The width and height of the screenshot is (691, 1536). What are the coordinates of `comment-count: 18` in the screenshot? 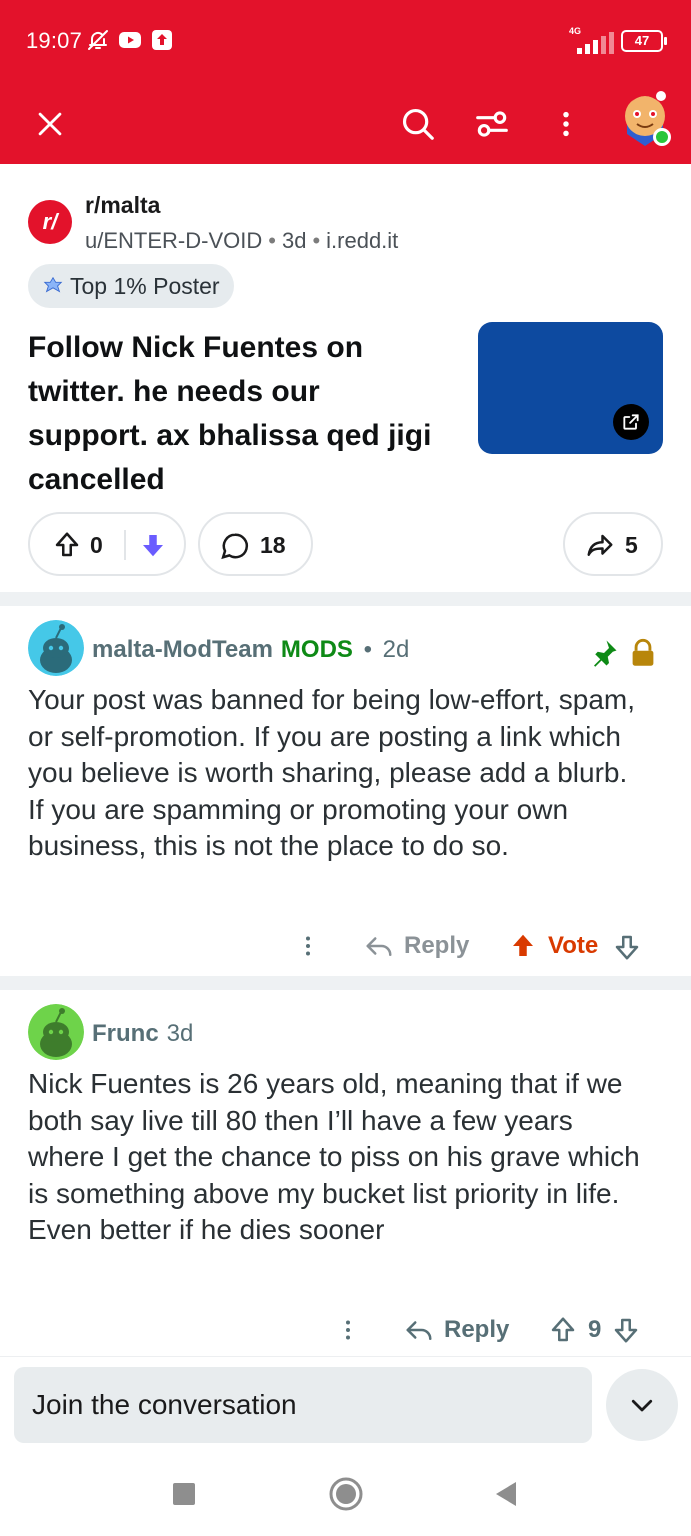 It's located at (273, 545).